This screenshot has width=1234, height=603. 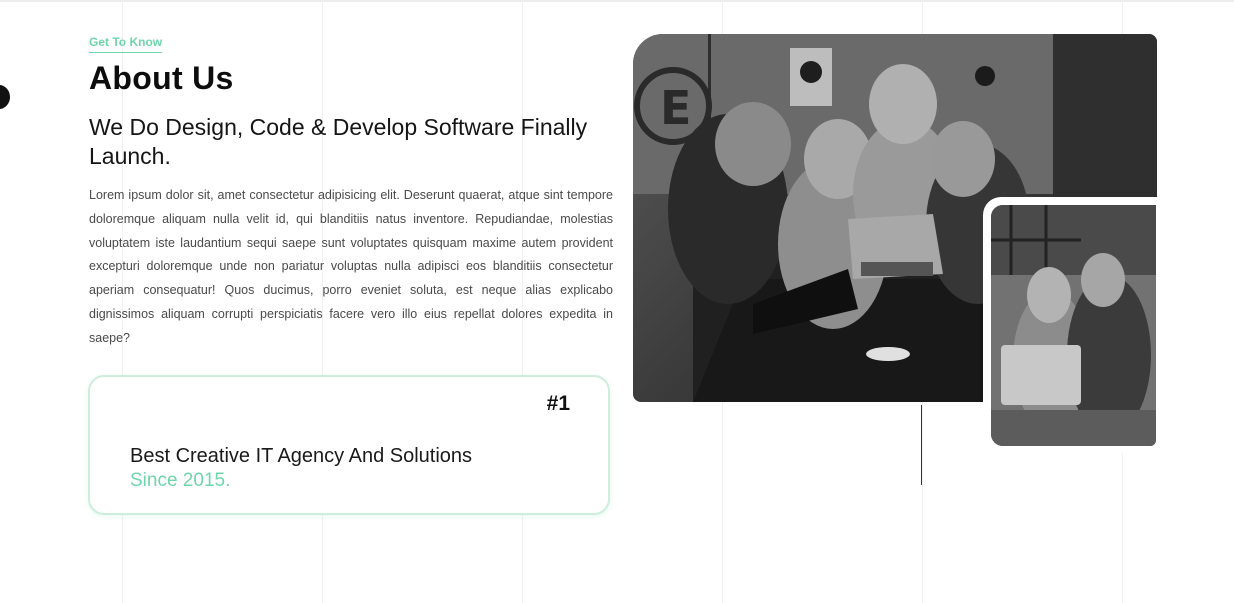 What do you see at coordinates (161, 78) in the screenshot?
I see `section-title: About Us` at bounding box center [161, 78].